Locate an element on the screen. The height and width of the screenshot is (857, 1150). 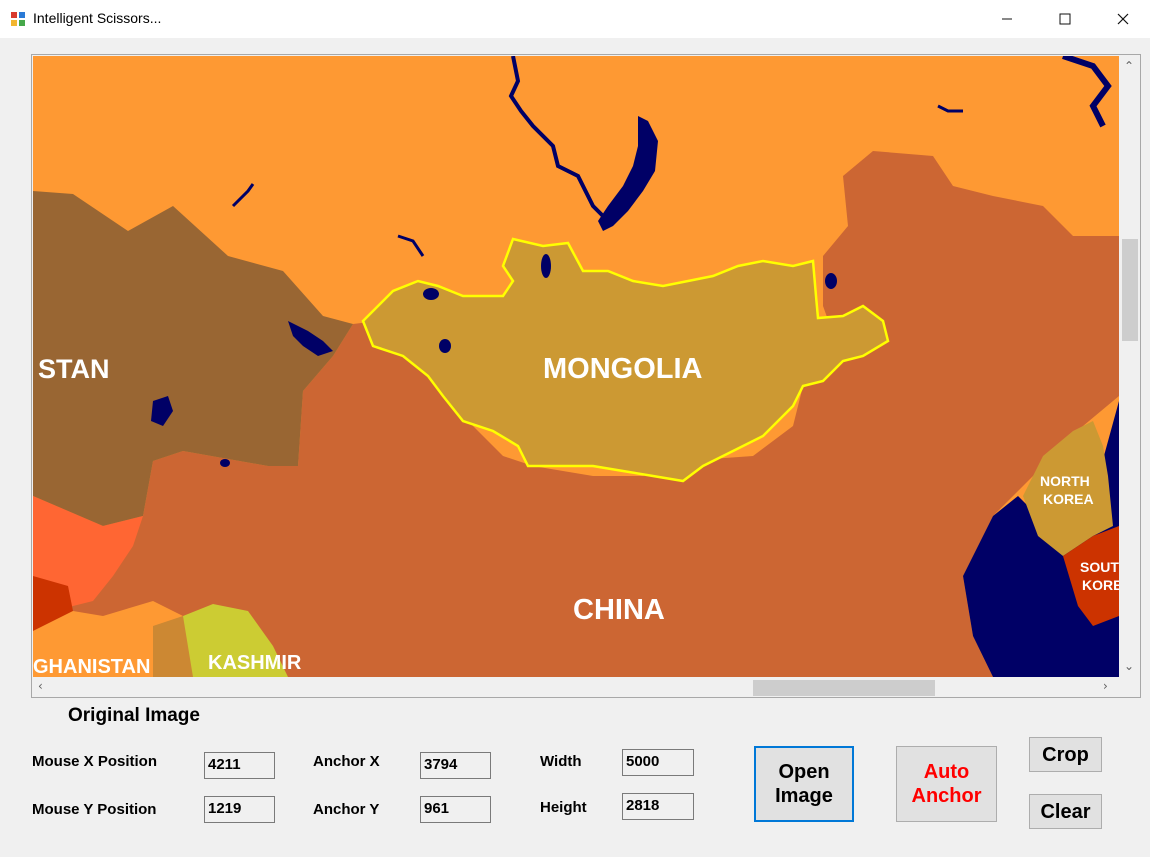
scroll-right-icon: › is located at coordinates (1105, 686).